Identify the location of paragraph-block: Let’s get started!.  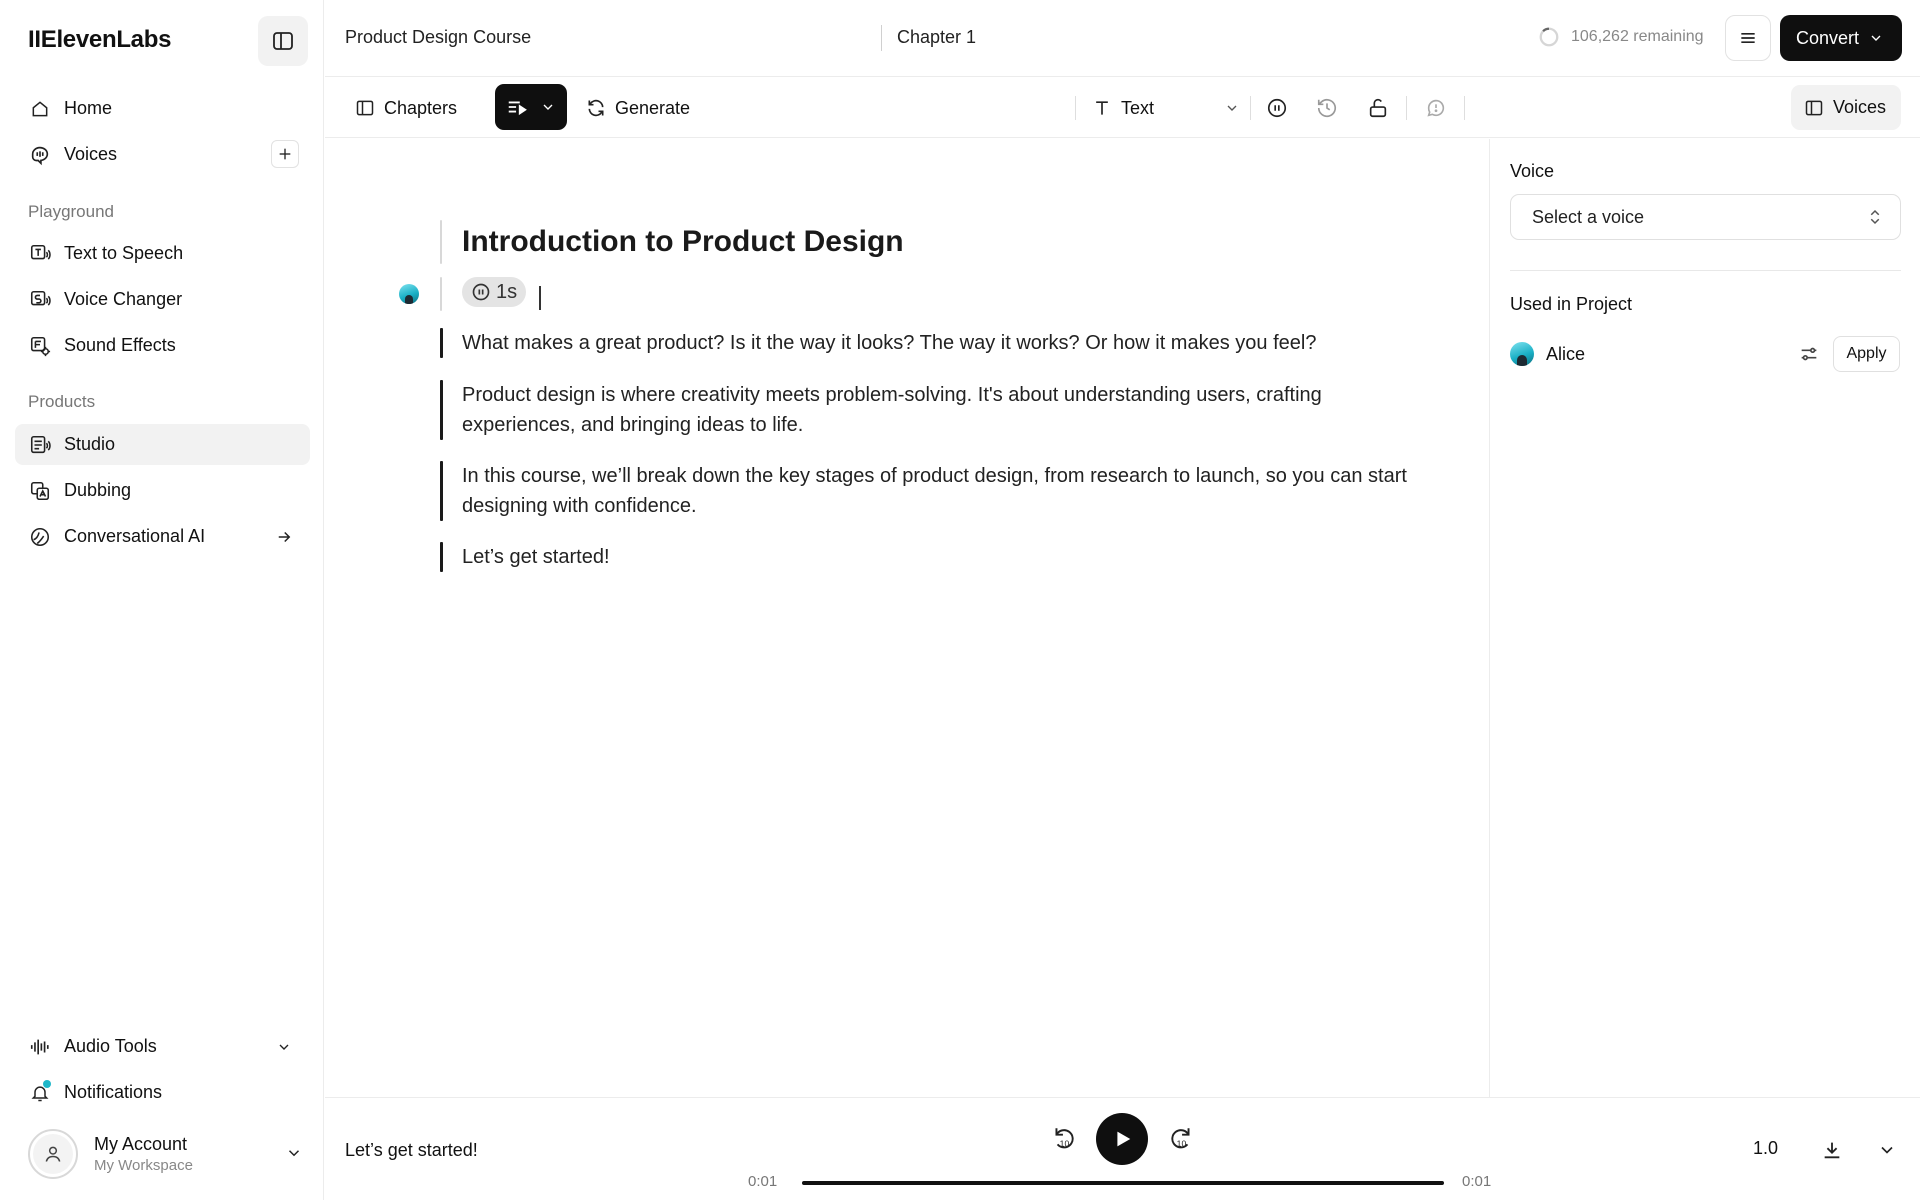
(940, 557).